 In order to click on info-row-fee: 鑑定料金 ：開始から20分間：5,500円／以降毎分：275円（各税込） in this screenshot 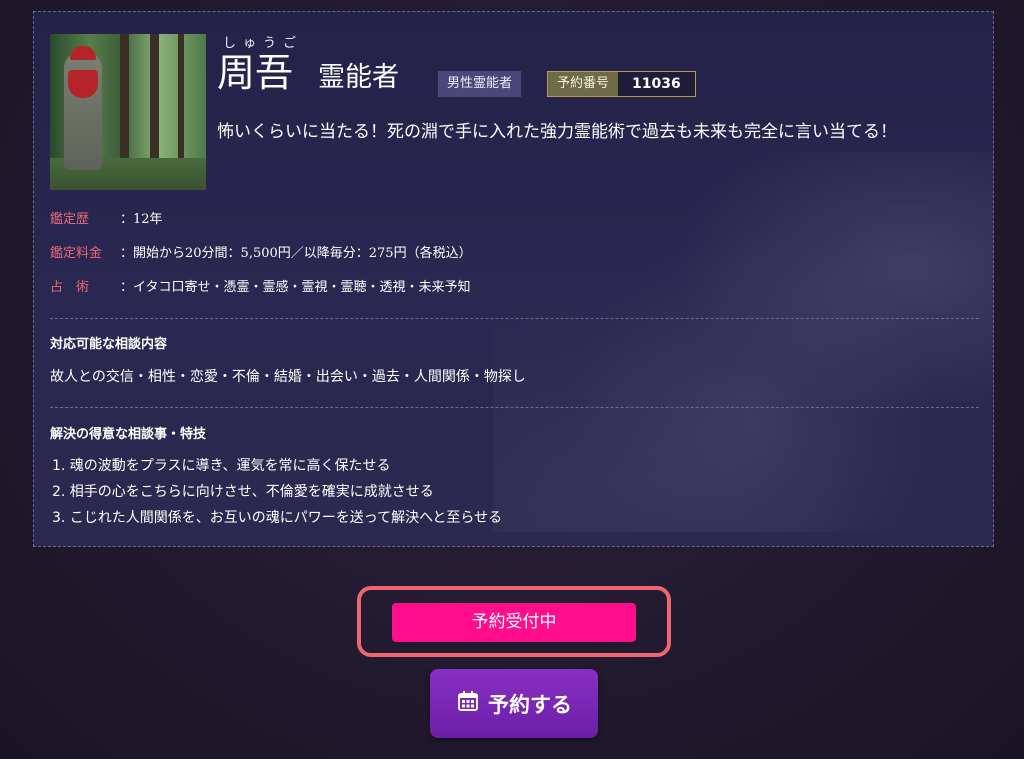, I will do `click(261, 251)`.